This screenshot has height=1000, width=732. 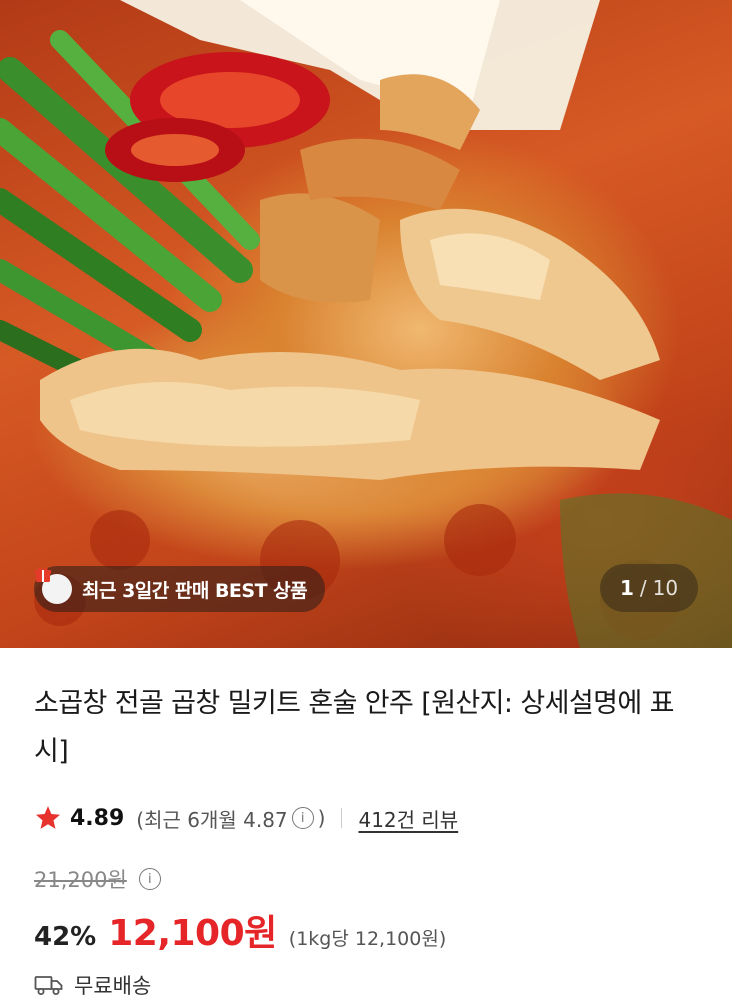 What do you see at coordinates (65, 937) in the screenshot?
I see `discount-rate: 42%` at bounding box center [65, 937].